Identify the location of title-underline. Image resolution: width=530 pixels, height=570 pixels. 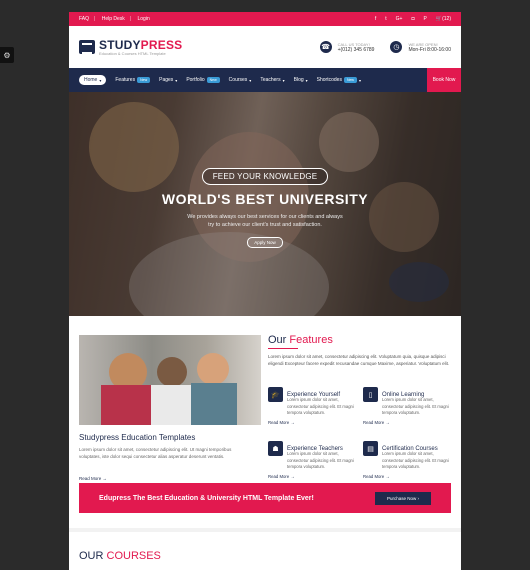
(283, 348).